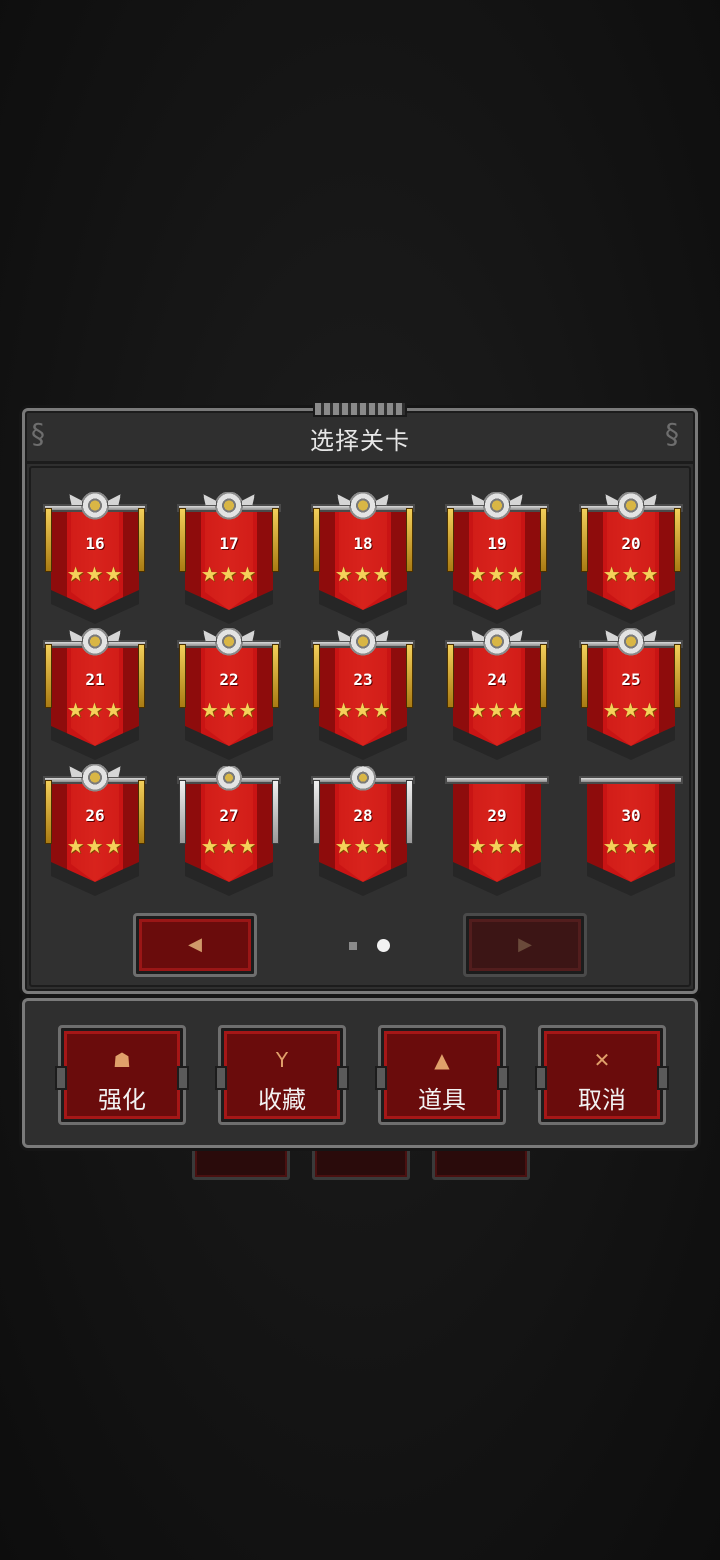 The image size is (720, 1560). I want to click on dialog-title: 选择关卡, so click(360, 441).